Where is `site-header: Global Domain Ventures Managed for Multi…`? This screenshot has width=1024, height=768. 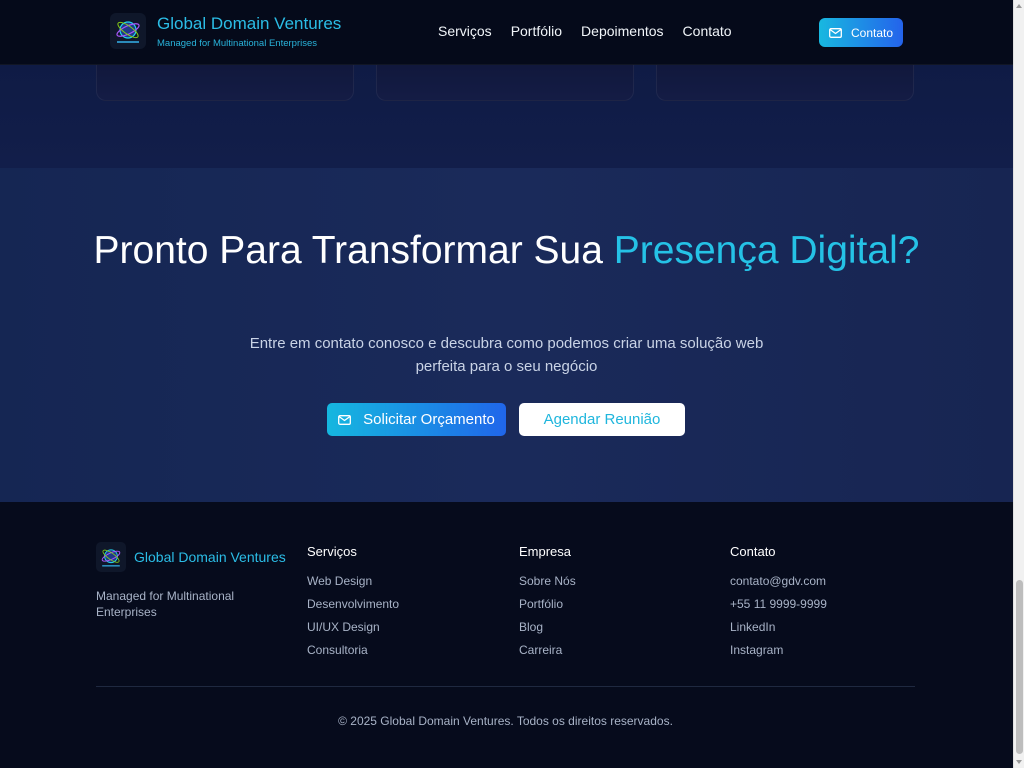
site-header: Global Domain Ventures Managed for Multi… is located at coordinates (506, 32).